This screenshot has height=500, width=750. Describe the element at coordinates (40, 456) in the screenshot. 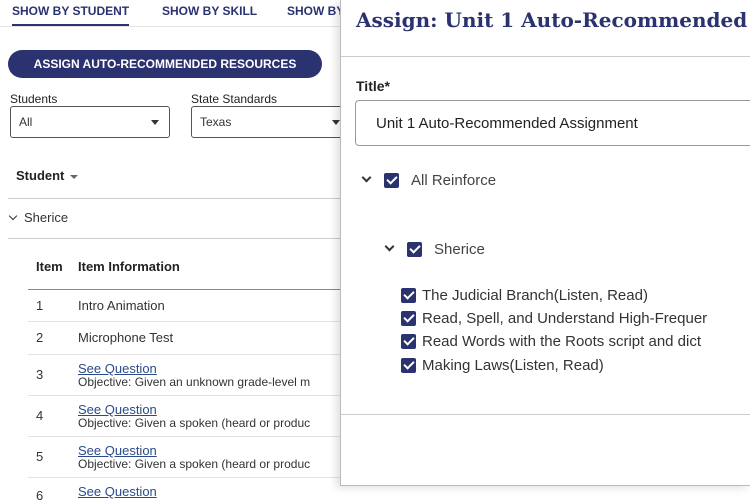

I see `row-number: 5` at that location.